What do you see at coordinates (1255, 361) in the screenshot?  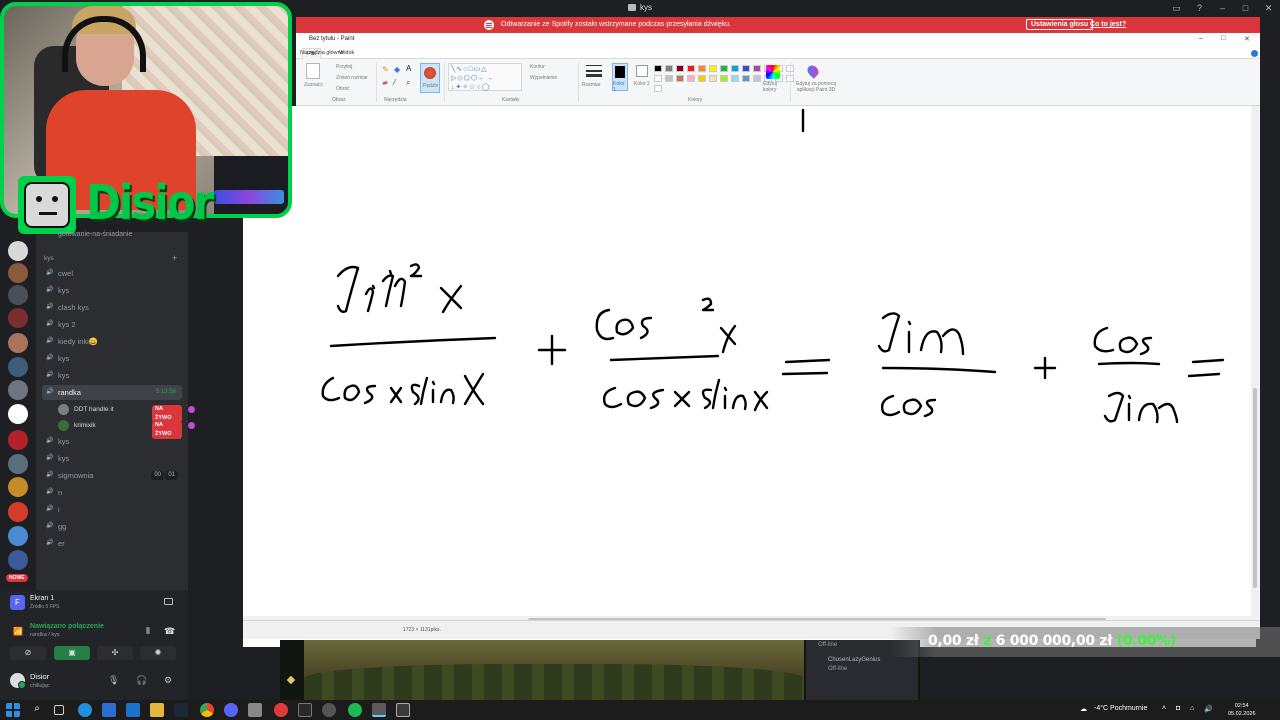 I see `vertical-scrollbar` at bounding box center [1255, 361].